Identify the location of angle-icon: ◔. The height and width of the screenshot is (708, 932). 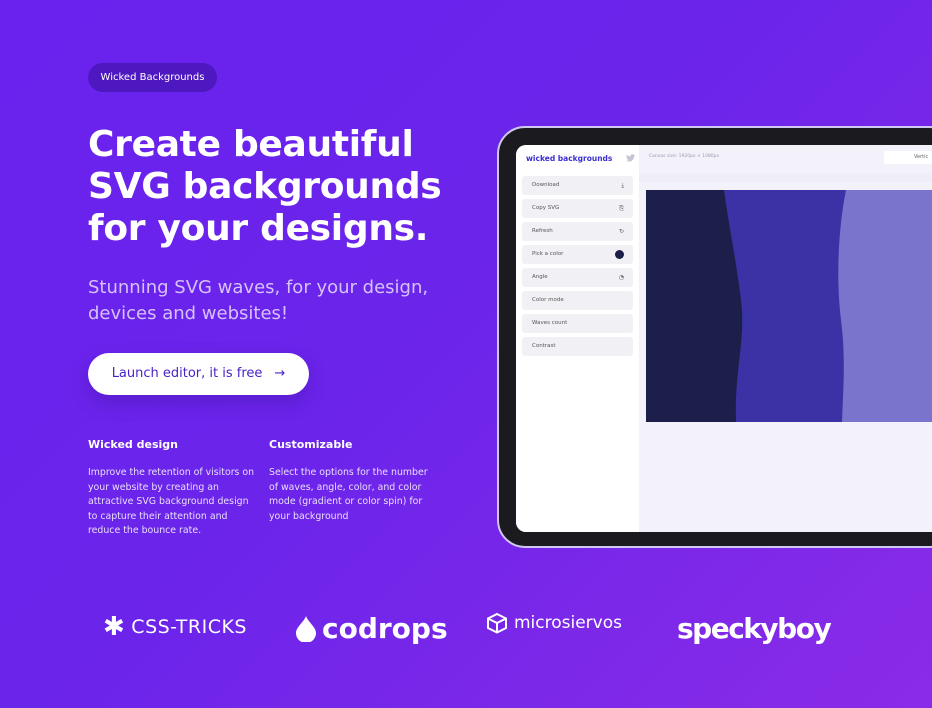
(621, 277).